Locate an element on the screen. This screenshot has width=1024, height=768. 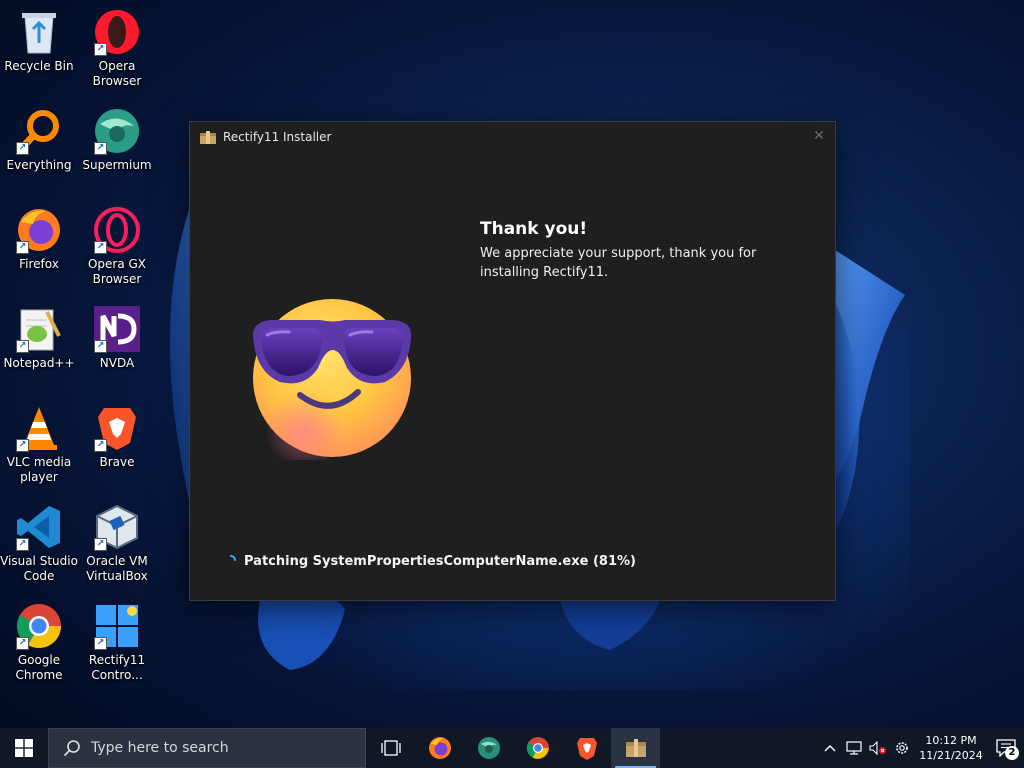
windows-logo-icon is located at coordinates (24, 748).